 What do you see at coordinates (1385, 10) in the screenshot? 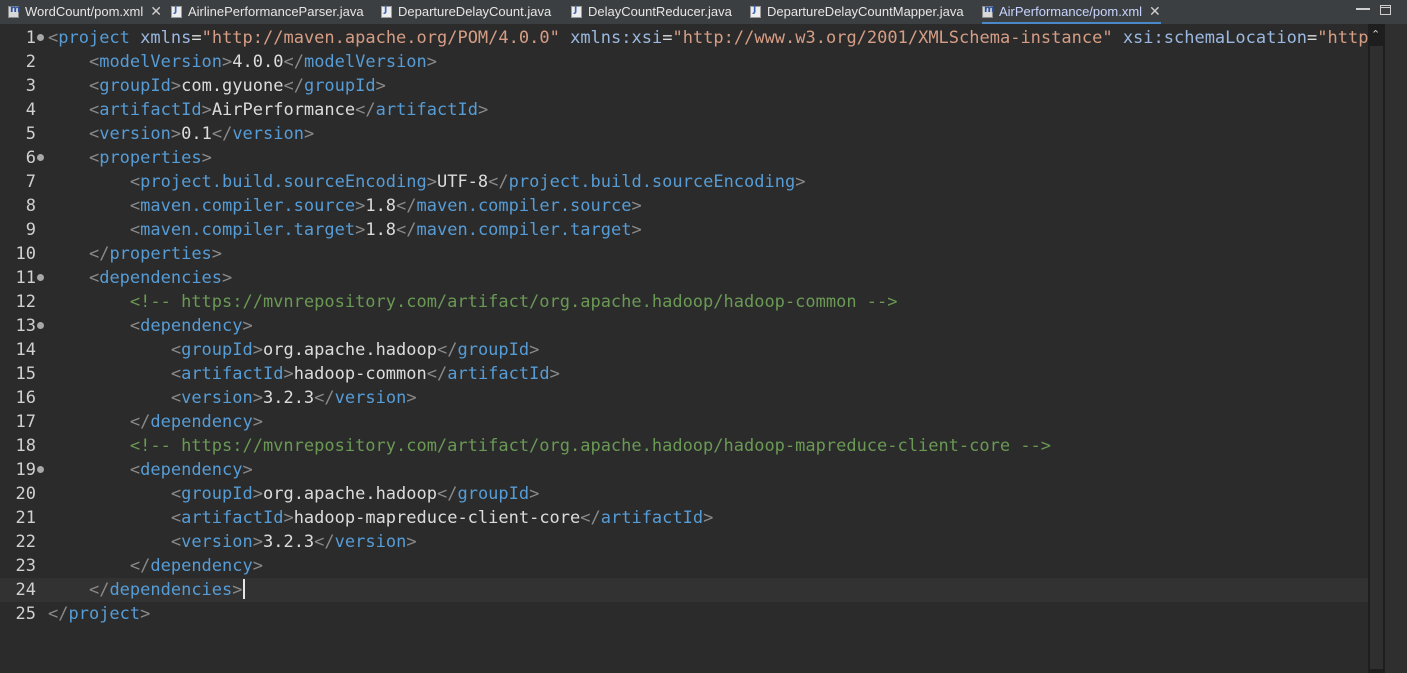
I see `maximize-icon` at bounding box center [1385, 10].